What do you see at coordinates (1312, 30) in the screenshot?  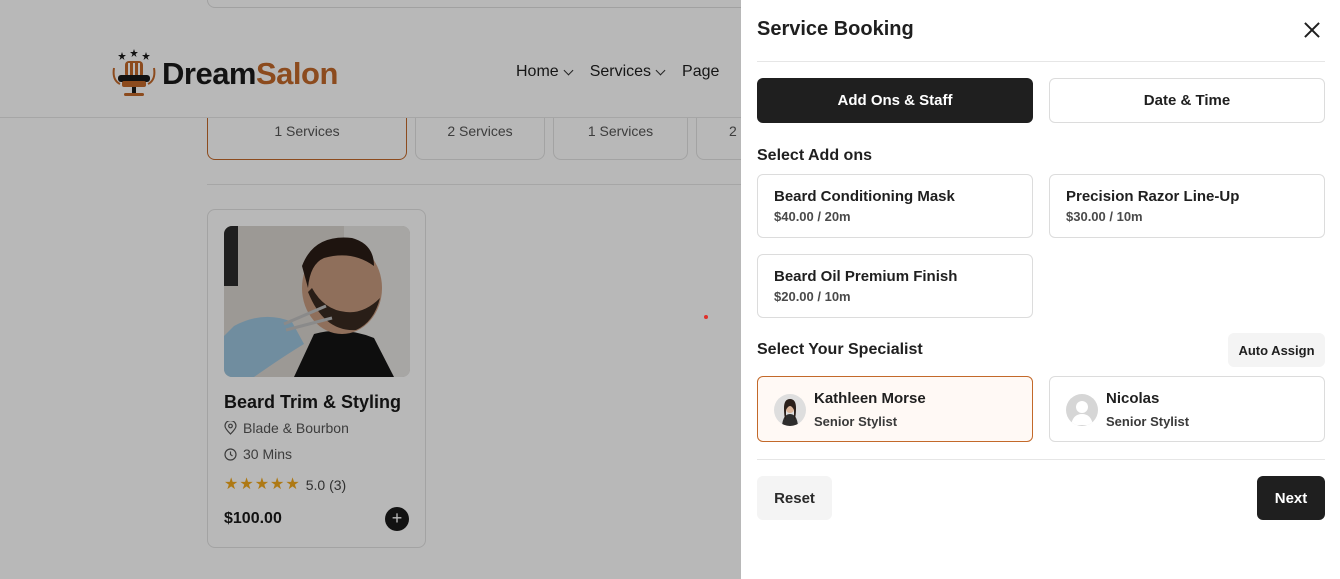 I see `close-icon` at bounding box center [1312, 30].